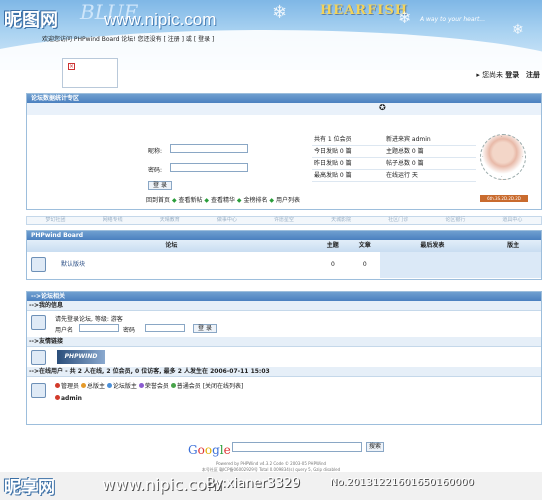 The image size is (542, 500). What do you see at coordinates (284, 306) in the screenshot?
I see `my-info-title: -->我的信息` at bounding box center [284, 306].